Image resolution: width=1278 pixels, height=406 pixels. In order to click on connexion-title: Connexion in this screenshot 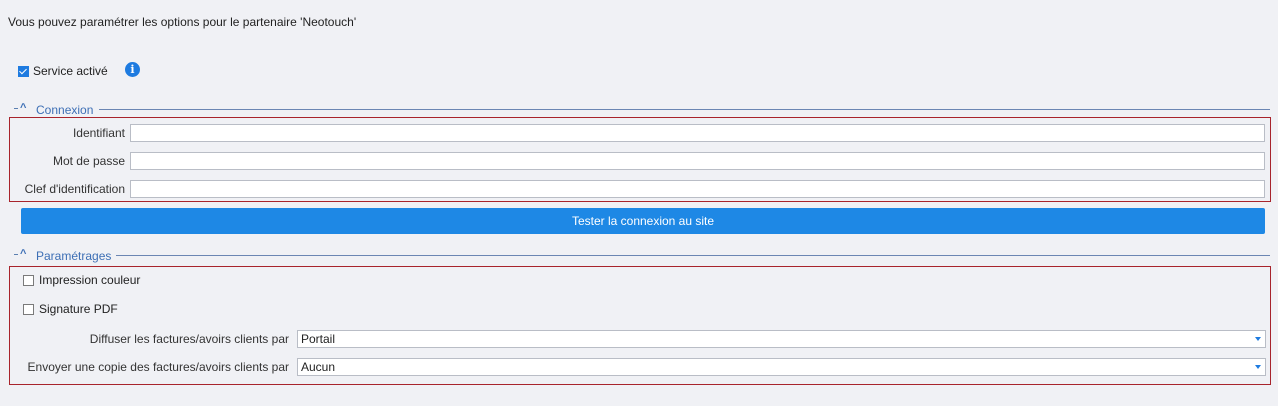, I will do `click(65, 110)`.